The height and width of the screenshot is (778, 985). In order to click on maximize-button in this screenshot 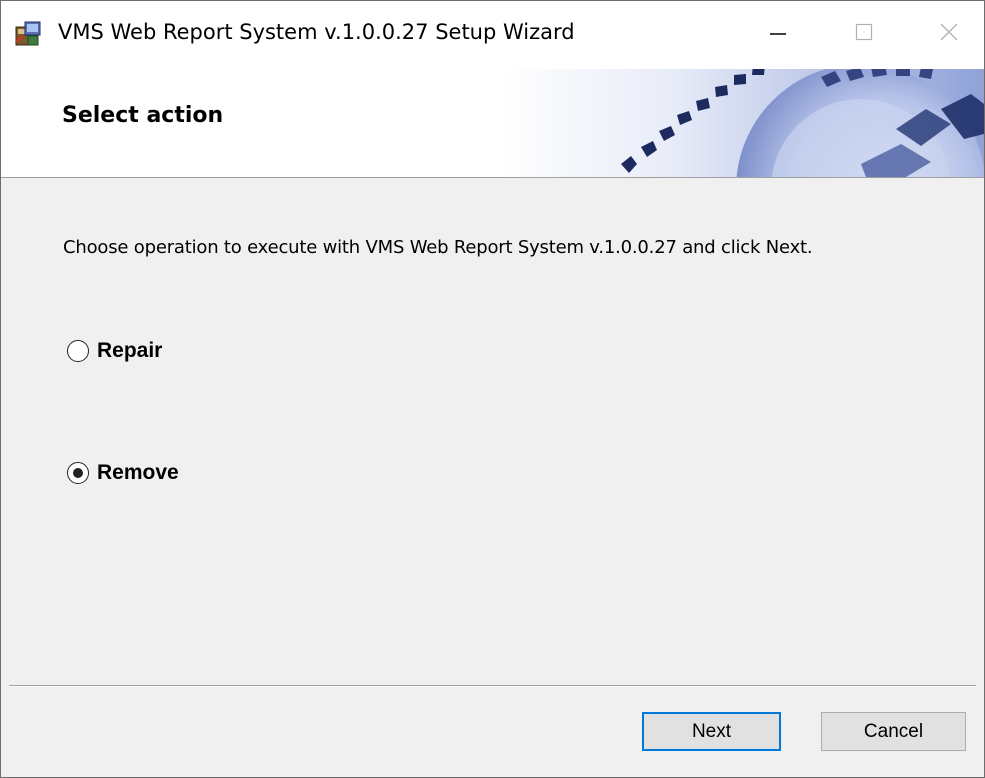, I will do `click(864, 34)`.